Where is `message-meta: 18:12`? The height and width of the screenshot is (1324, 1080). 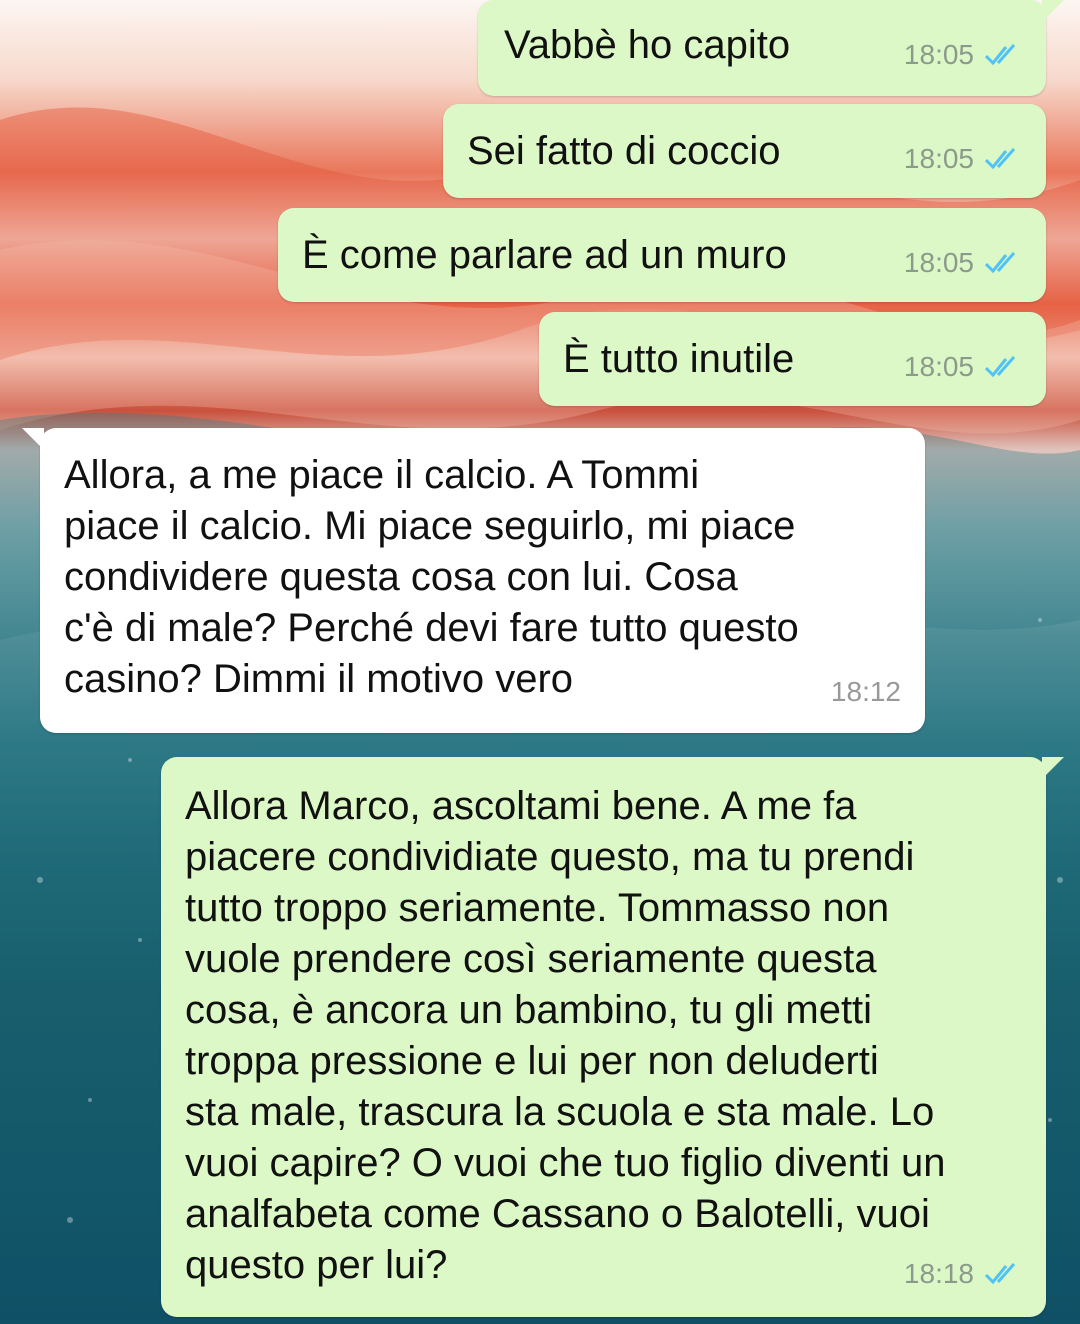 message-meta: 18:12 is located at coordinates (866, 691).